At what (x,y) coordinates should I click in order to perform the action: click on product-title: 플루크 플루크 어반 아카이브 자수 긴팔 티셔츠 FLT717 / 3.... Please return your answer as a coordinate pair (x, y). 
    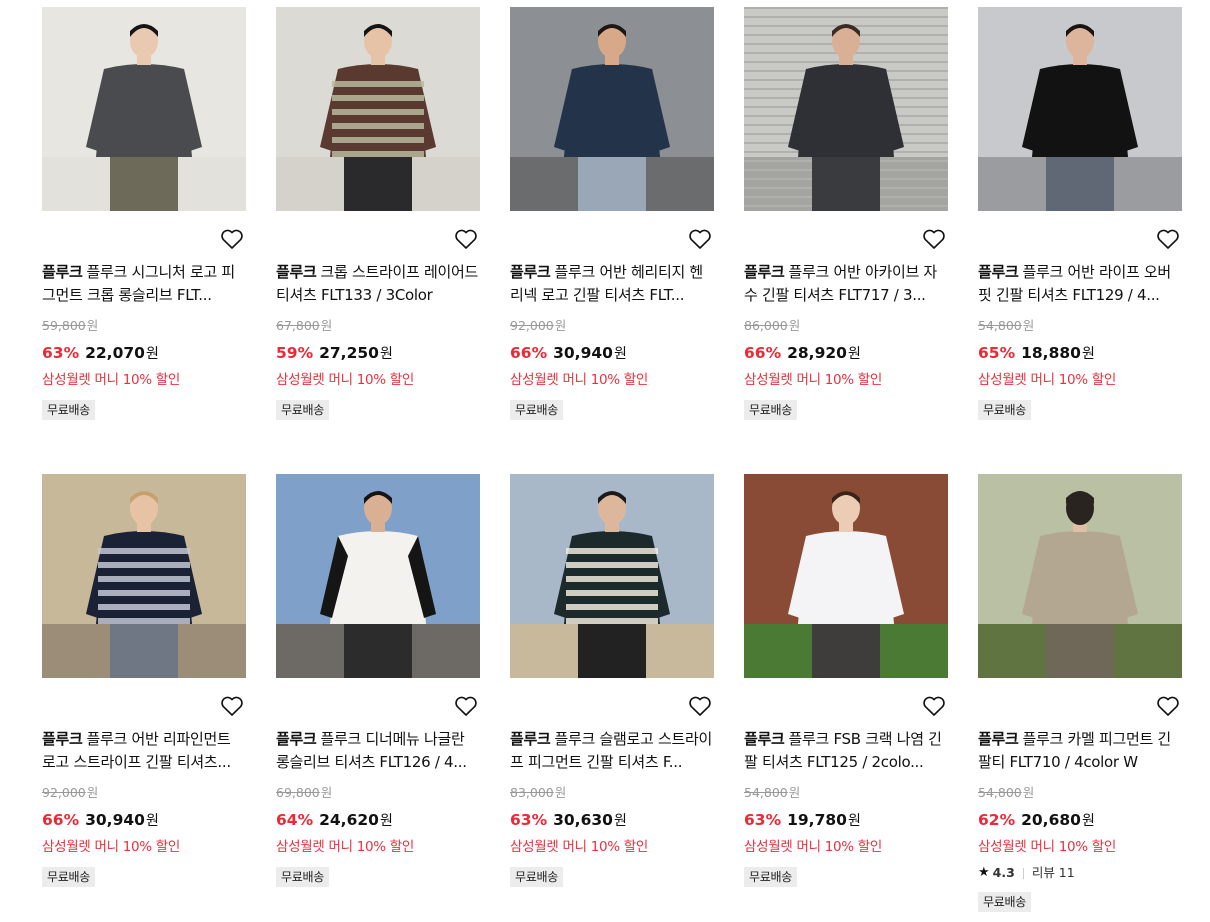
    Looking at the image, I should click on (846, 283).